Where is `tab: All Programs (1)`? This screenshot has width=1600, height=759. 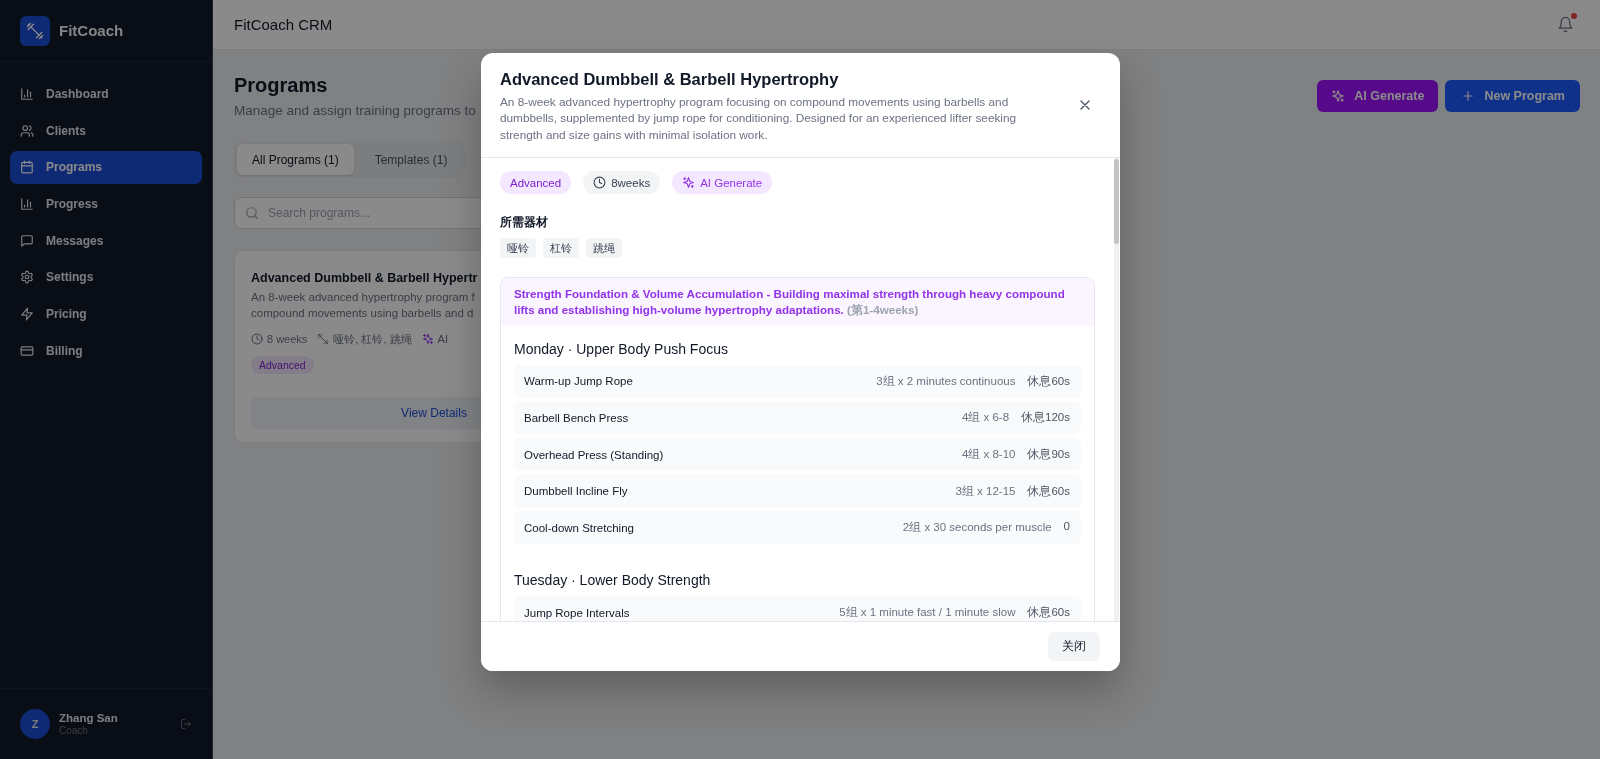 tab: All Programs (1) is located at coordinates (295, 159).